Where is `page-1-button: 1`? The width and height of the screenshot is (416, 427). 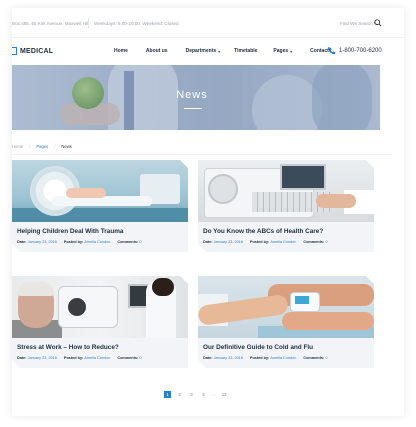
page-1-button: 1 is located at coordinates (167, 394).